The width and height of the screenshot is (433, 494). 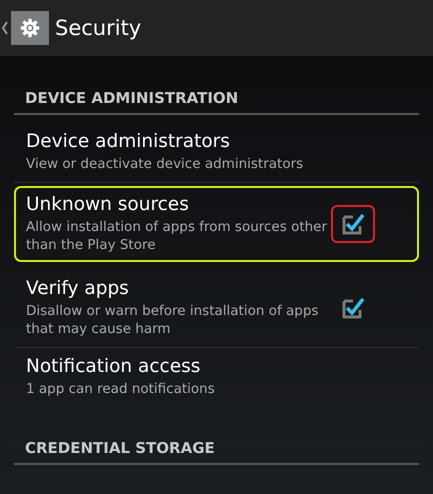 I want to click on screen-title: Security, so click(x=98, y=28).